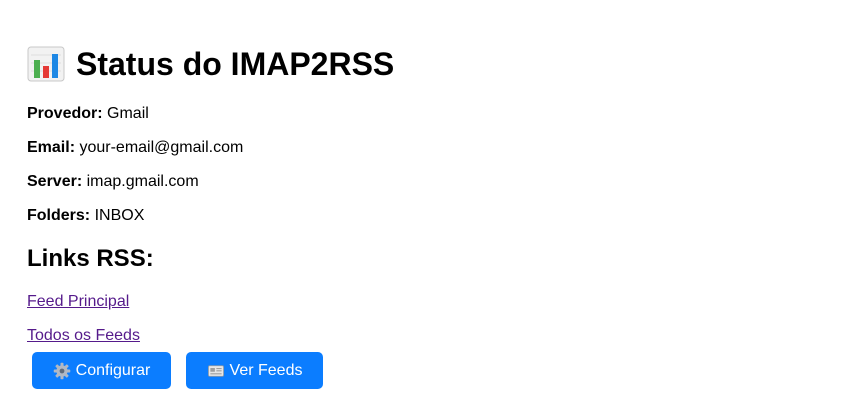 The height and width of the screenshot is (400, 852). I want to click on todos-feeds-link: Todos os Feeds, so click(83, 336).